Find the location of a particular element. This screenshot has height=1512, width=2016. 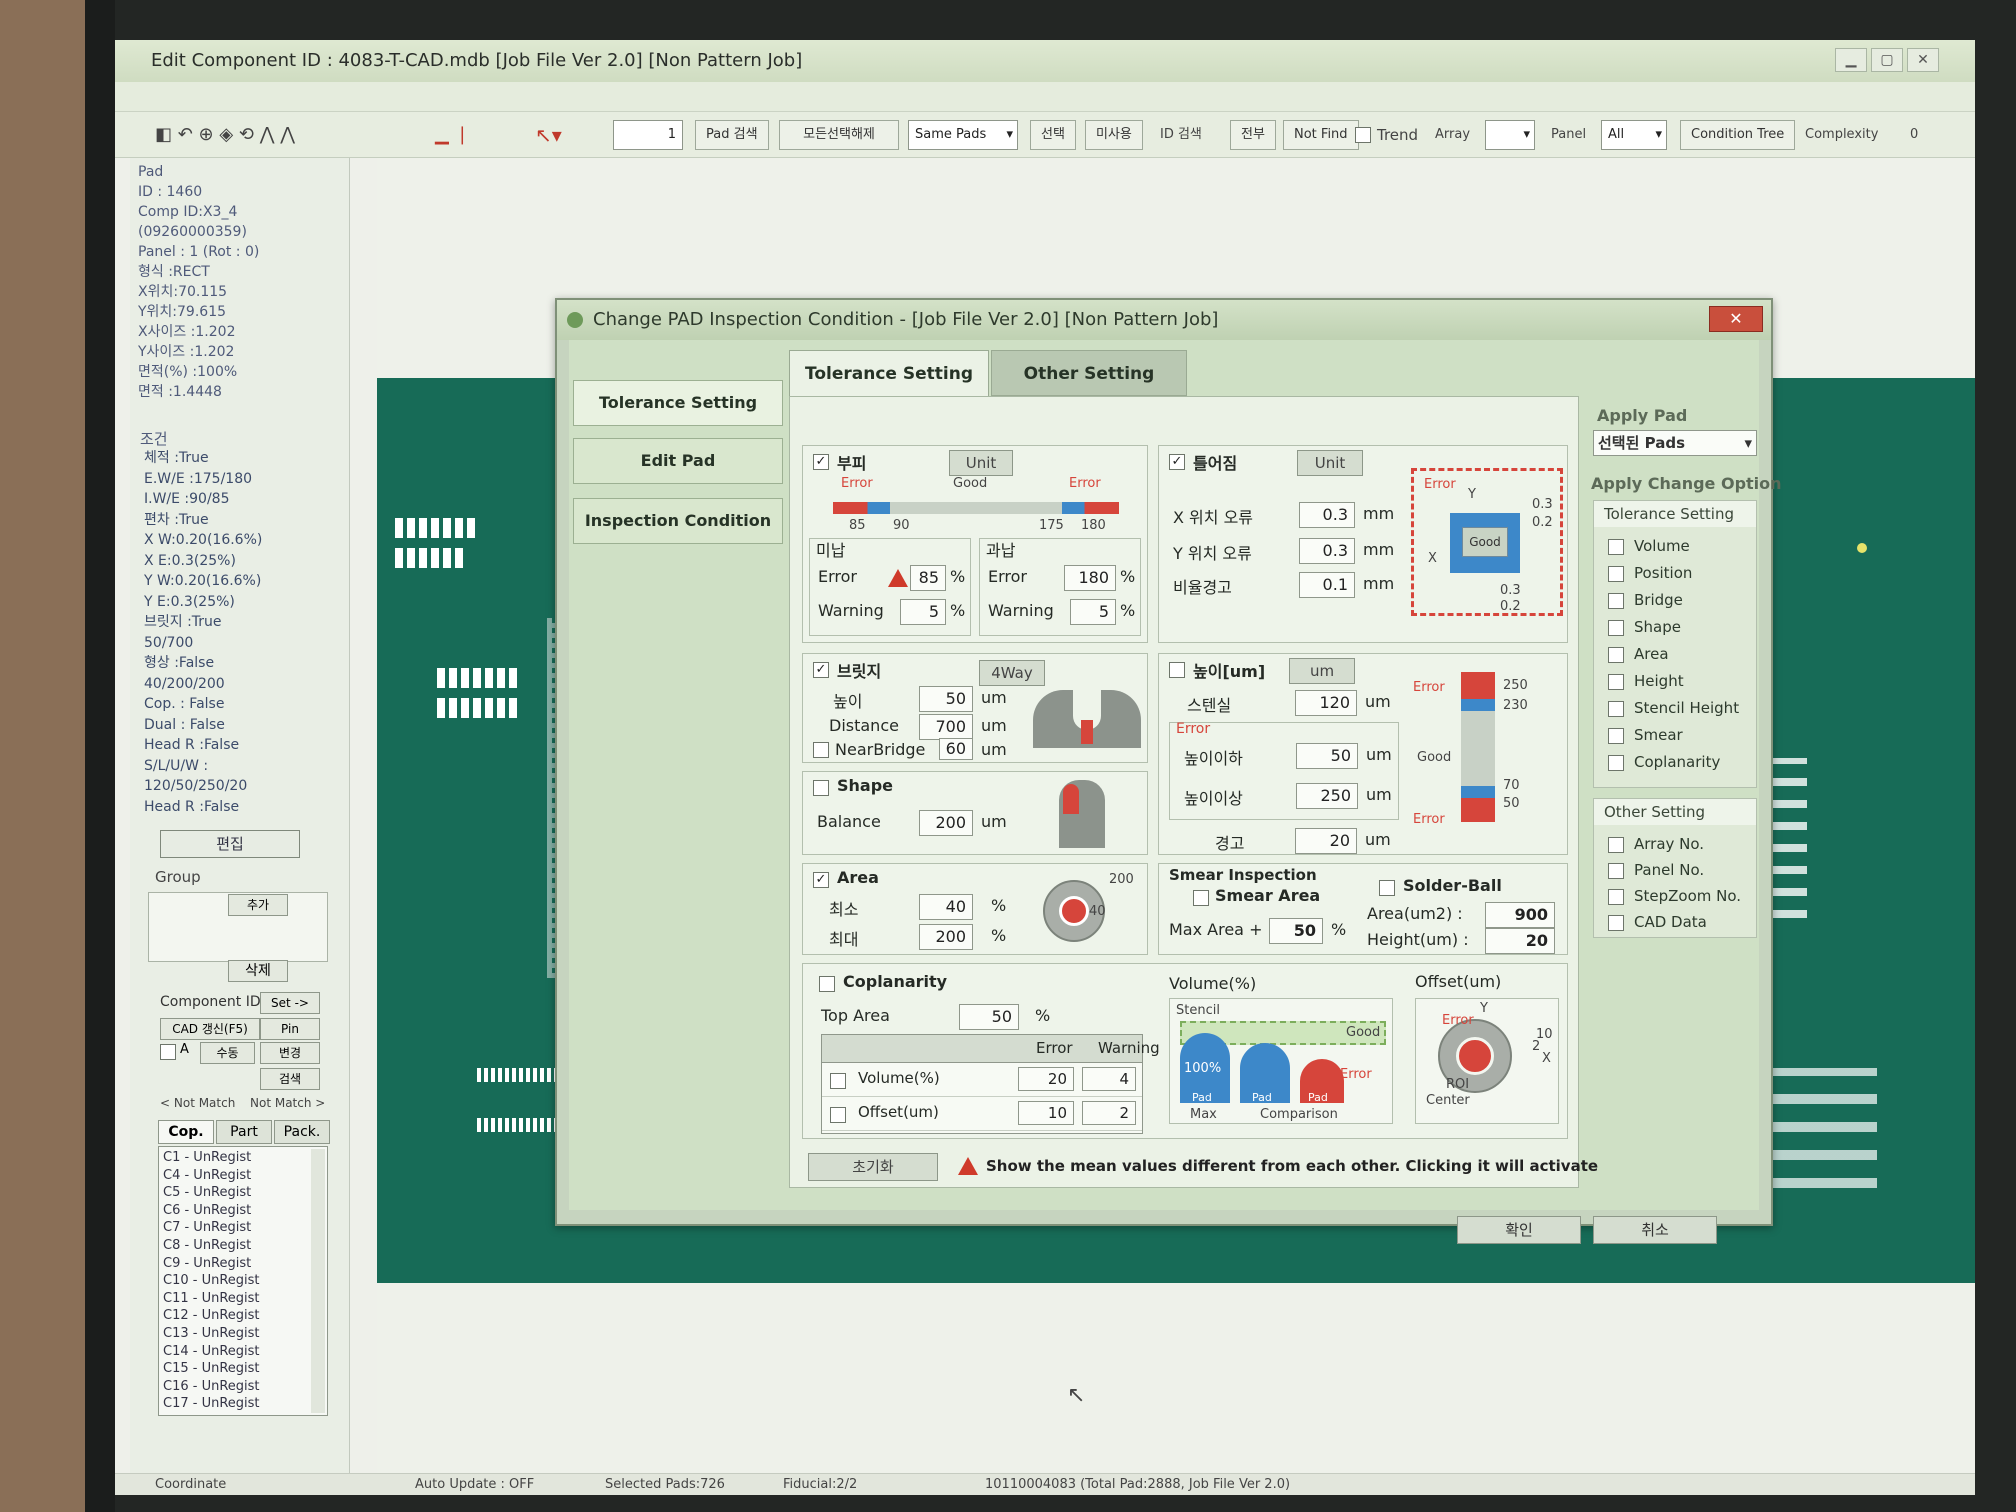

bridge-distance-input: 700 is located at coordinates (946, 727).